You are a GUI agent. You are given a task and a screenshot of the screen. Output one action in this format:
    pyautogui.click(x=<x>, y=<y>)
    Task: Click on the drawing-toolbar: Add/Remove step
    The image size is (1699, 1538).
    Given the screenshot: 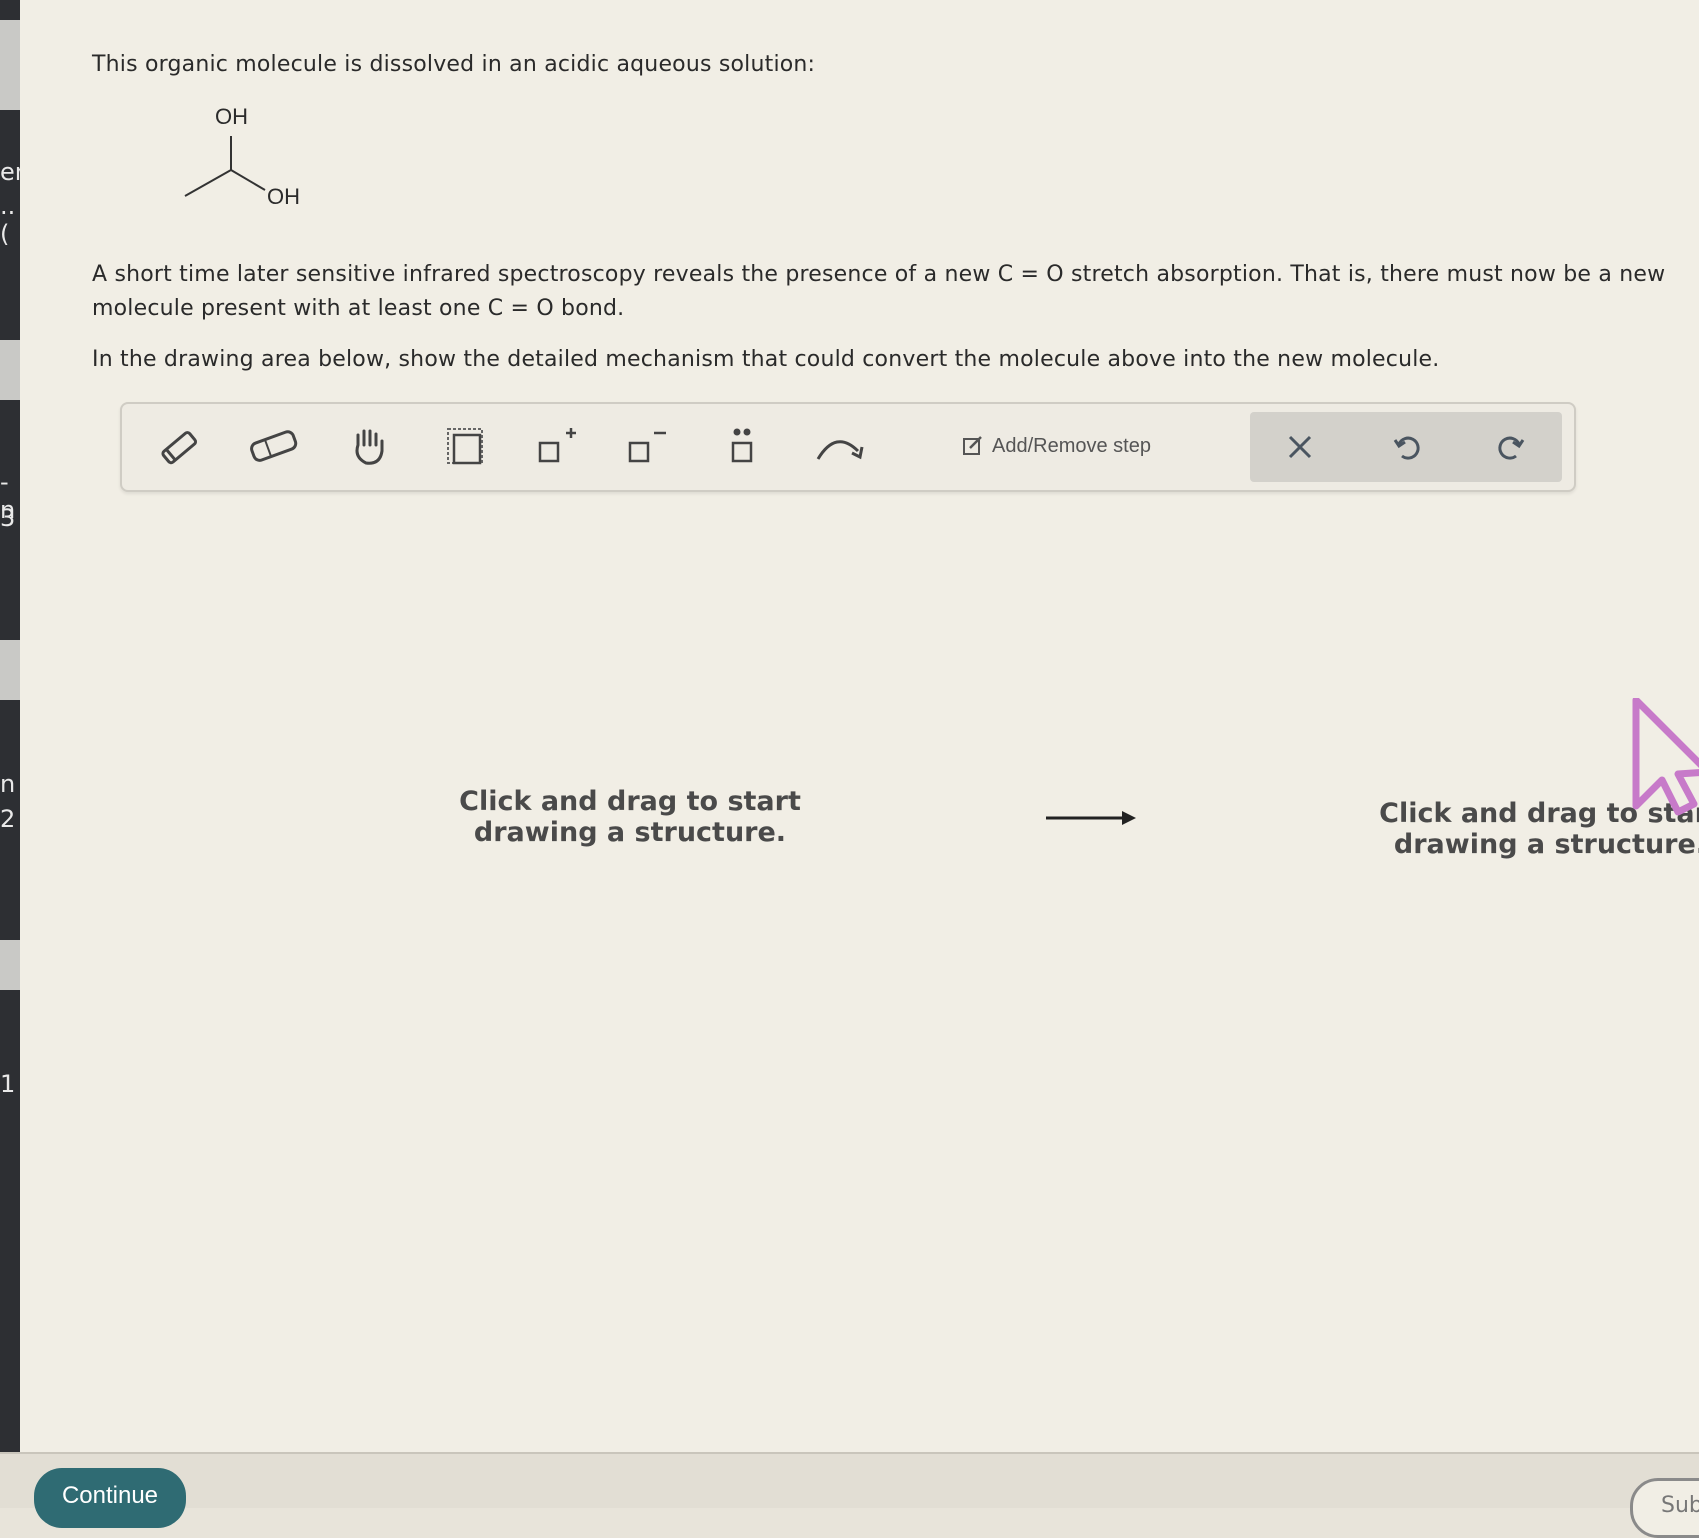 What is the action you would take?
    pyautogui.click(x=848, y=447)
    